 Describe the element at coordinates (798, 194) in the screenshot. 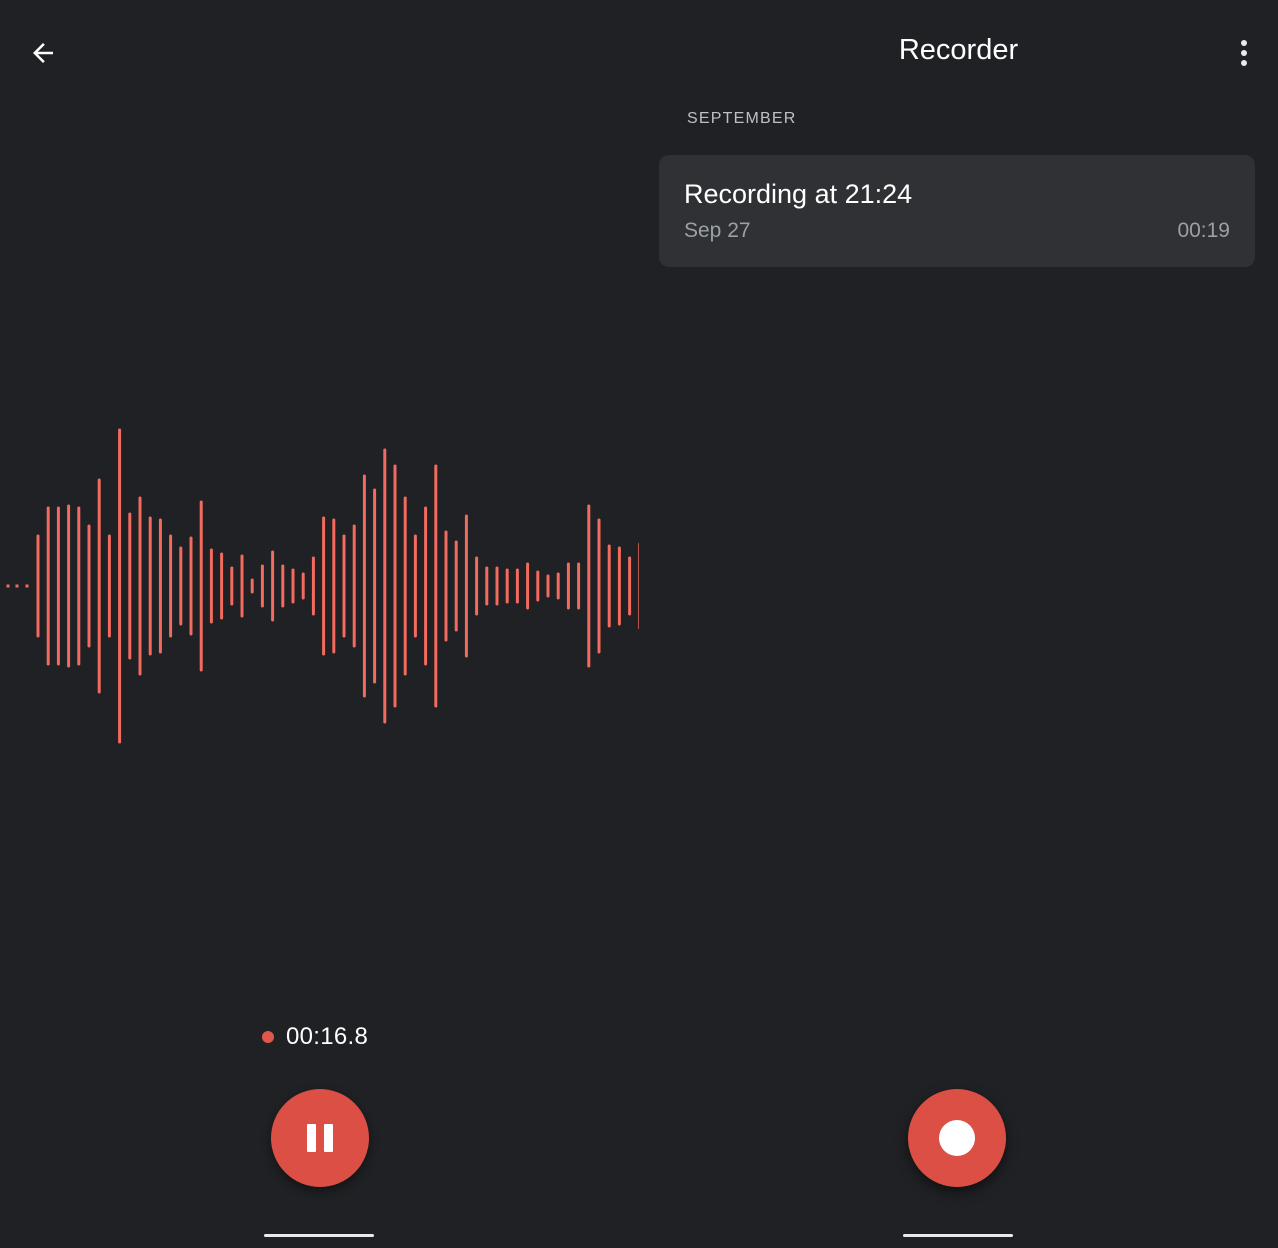

I see `recording-title: Recording at 21:24` at that location.